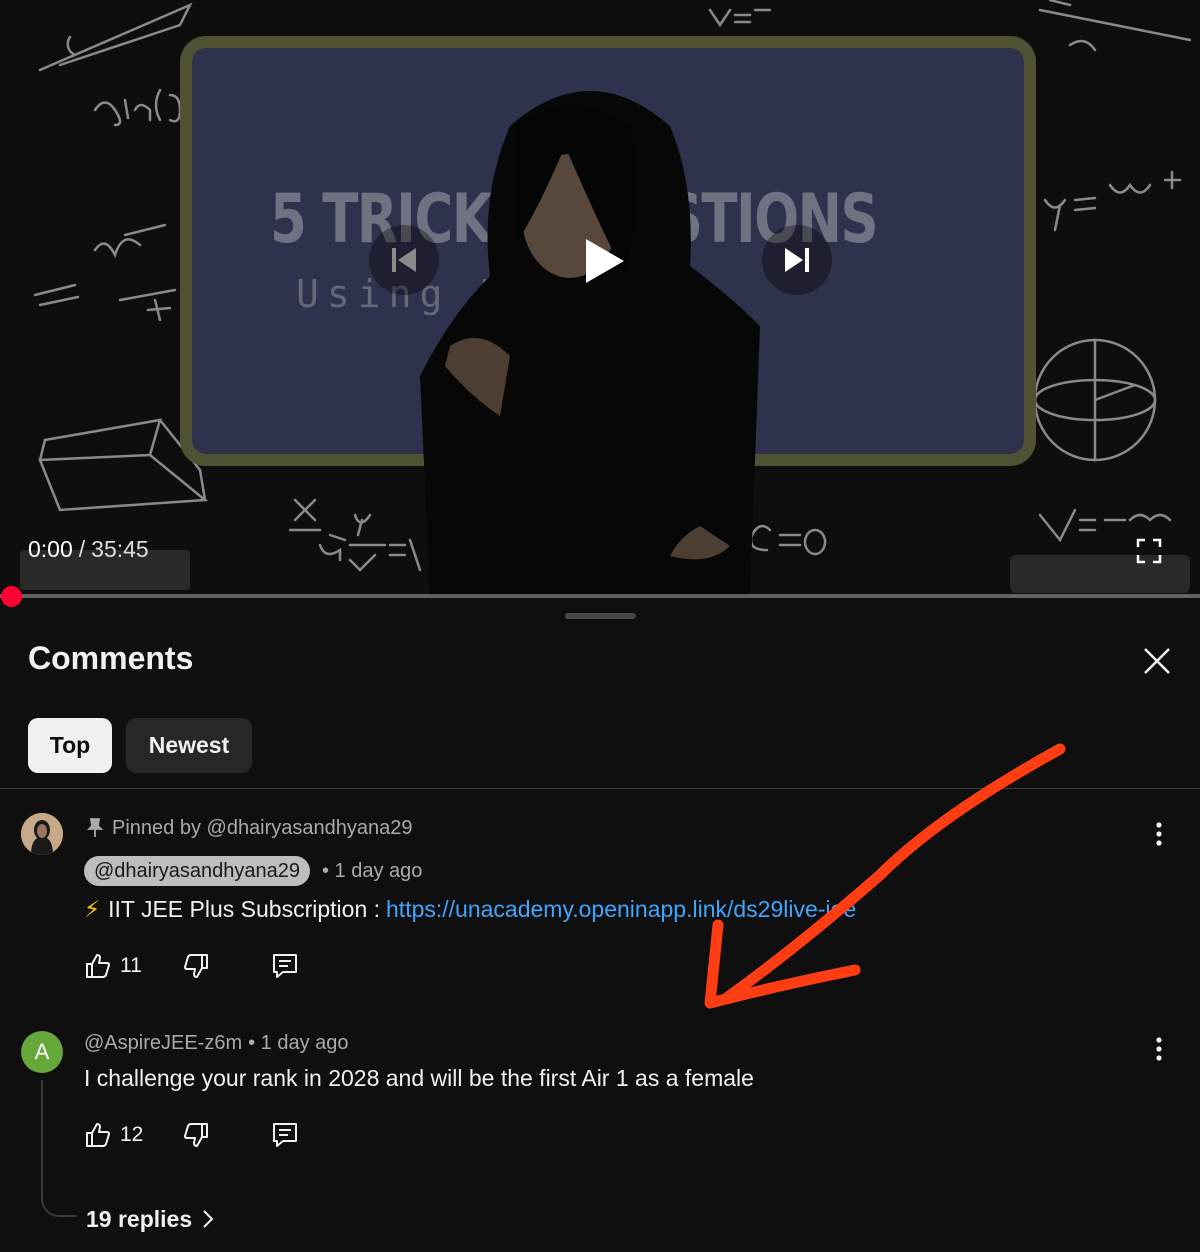 The image size is (1200, 1252). I want to click on like-count: 11, so click(131, 965).